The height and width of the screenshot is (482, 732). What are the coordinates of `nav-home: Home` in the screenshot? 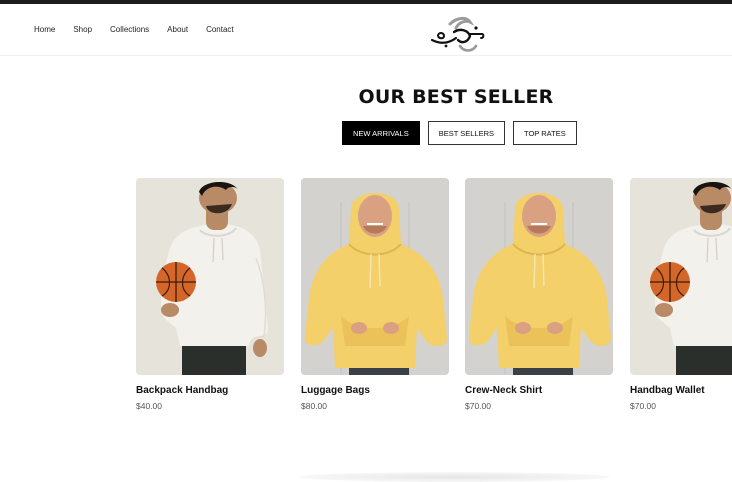 It's located at (44, 29).